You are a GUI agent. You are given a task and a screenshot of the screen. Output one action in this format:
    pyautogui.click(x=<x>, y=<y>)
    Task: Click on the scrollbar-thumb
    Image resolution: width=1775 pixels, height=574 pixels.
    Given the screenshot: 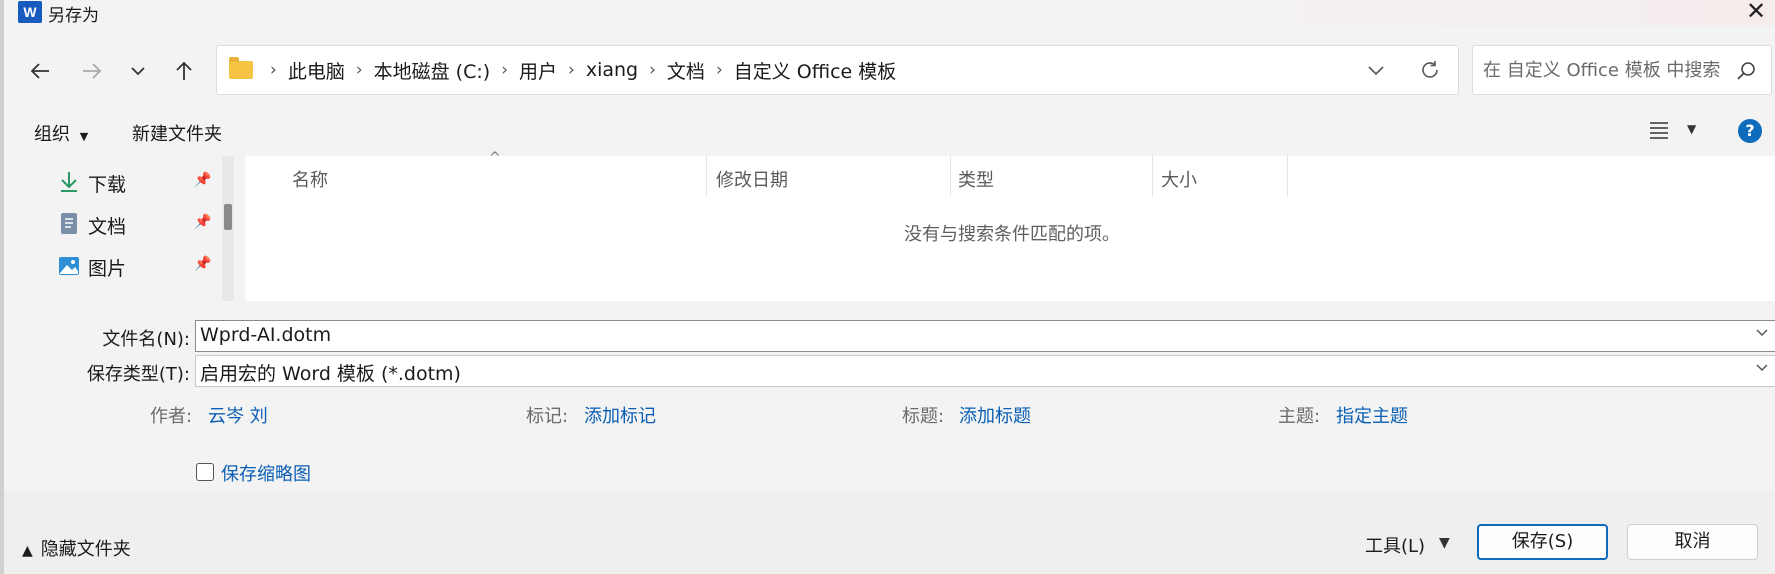 What is the action you would take?
    pyautogui.click(x=228, y=217)
    